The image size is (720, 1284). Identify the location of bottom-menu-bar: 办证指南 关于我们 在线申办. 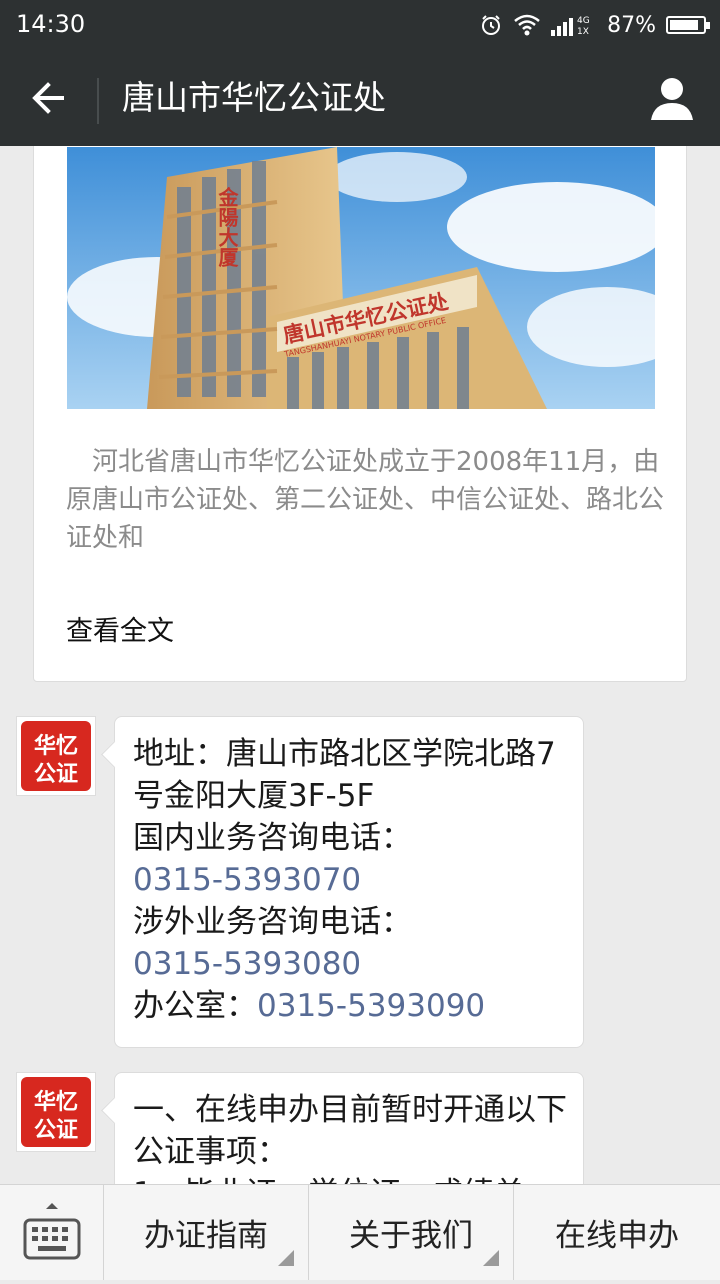
(360, 1232).